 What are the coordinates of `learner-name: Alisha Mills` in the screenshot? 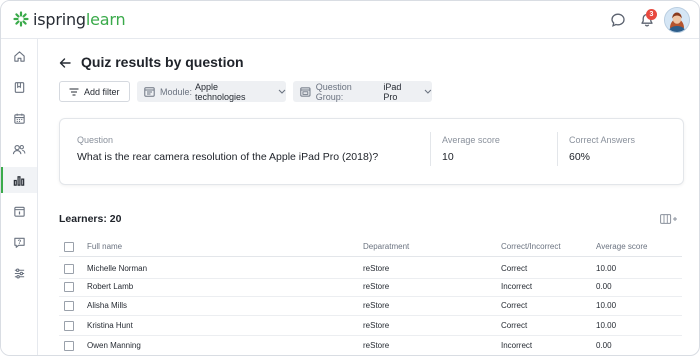 It's located at (107, 305).